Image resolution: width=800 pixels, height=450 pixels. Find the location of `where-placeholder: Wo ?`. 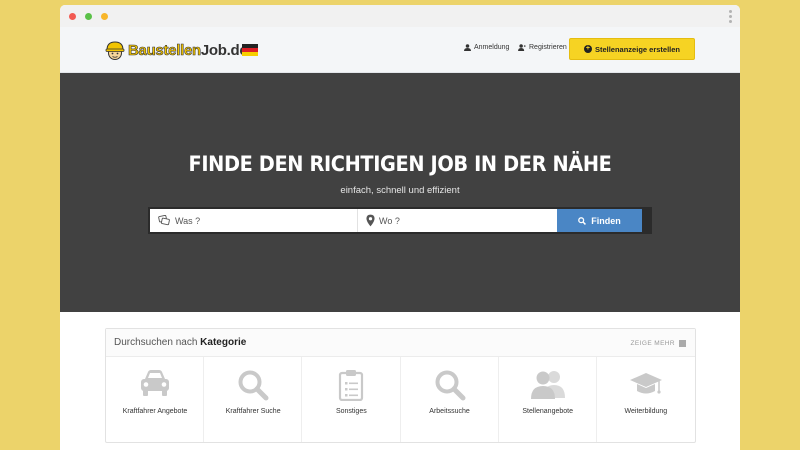

where-placeholder: Wo ? is located at coordinates (389, 220).